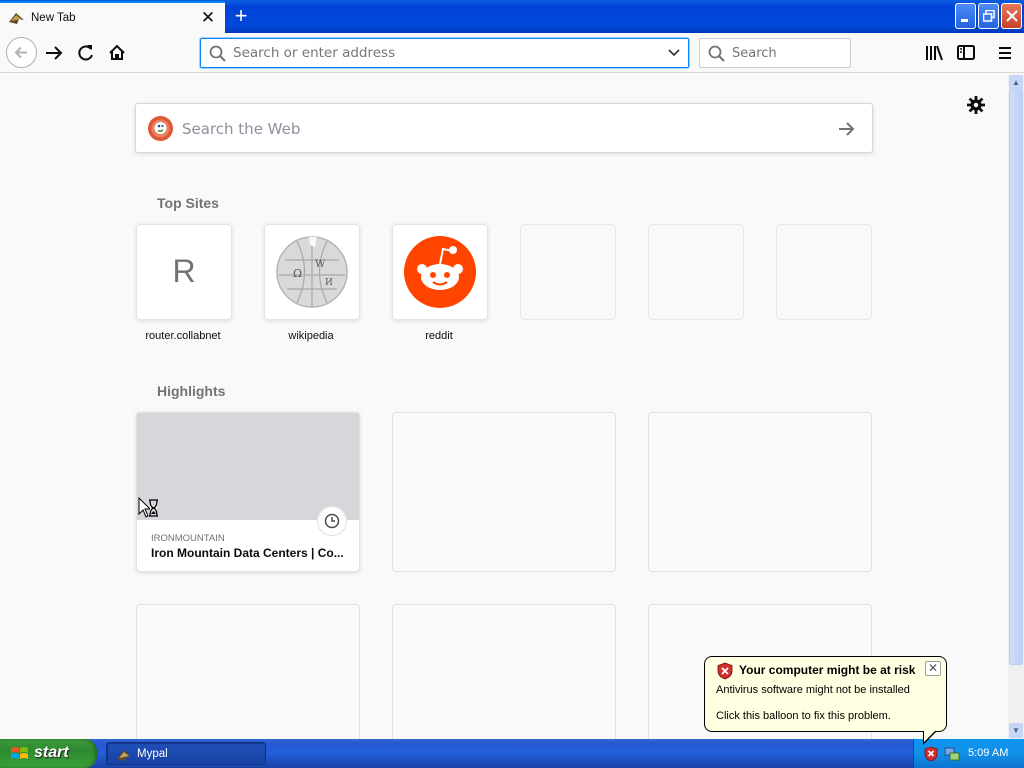 This screenshot has height=768, width=1024. What do you see at coordinates (512, 16) in the screenshot?
I see `title-bar: New Tab ✕ +` at bounding box center [512, 16].